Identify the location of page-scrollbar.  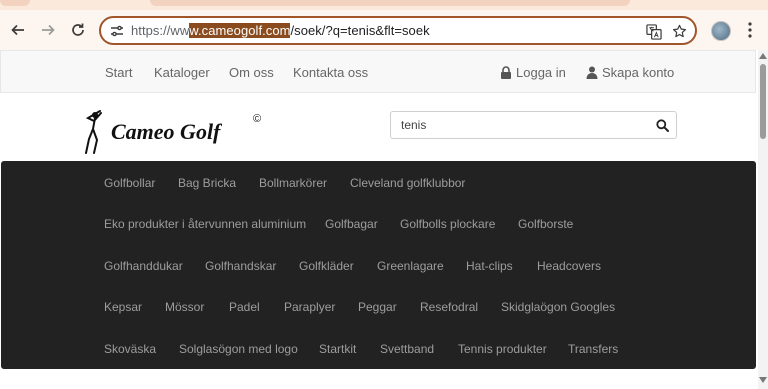
(763, 219).